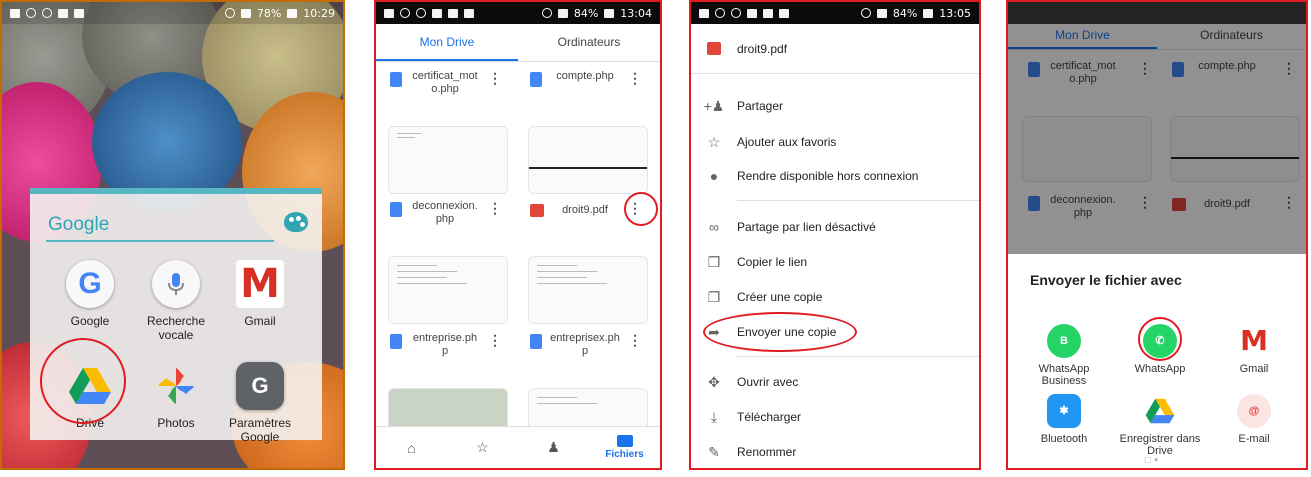  What do you see at coordinates (90, 284) in the screenshot?
I see `google-g-icon: G` at bounding box center [90, 284].